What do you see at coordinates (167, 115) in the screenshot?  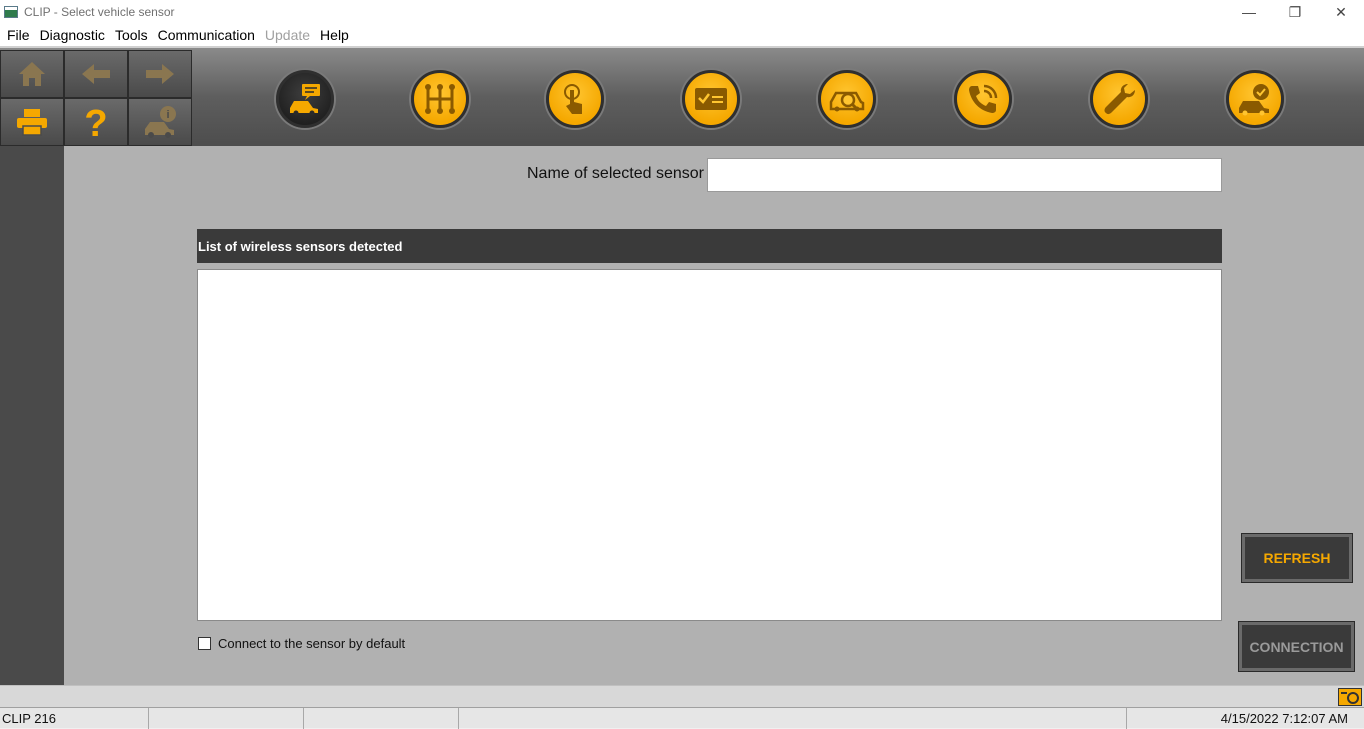 I see `svg-text: i` at bounding box center [167, 115].